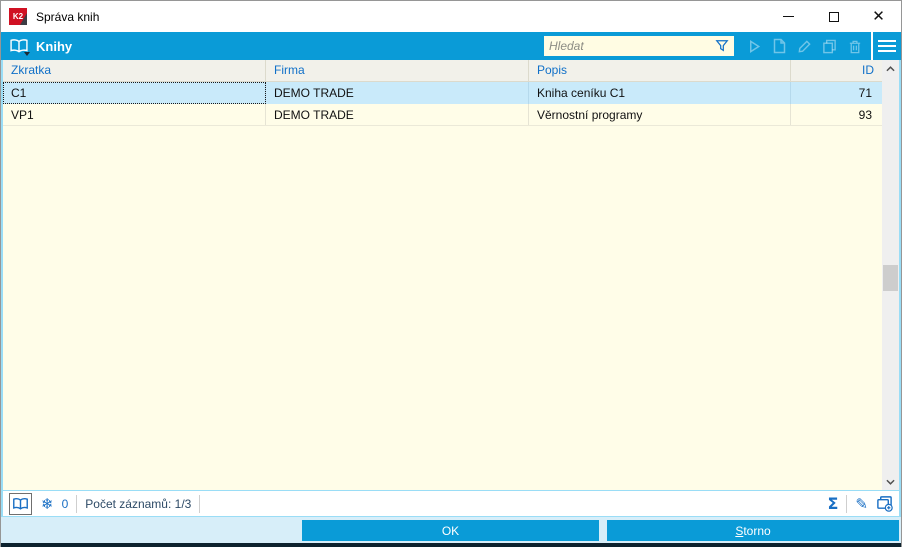 The width and height of the screenshot is (902, 547). What do you see at coordinates (134, 70) in the screenshot?
I see `column-header-zkratka: Zkratka` at bounding box center [134, 70].